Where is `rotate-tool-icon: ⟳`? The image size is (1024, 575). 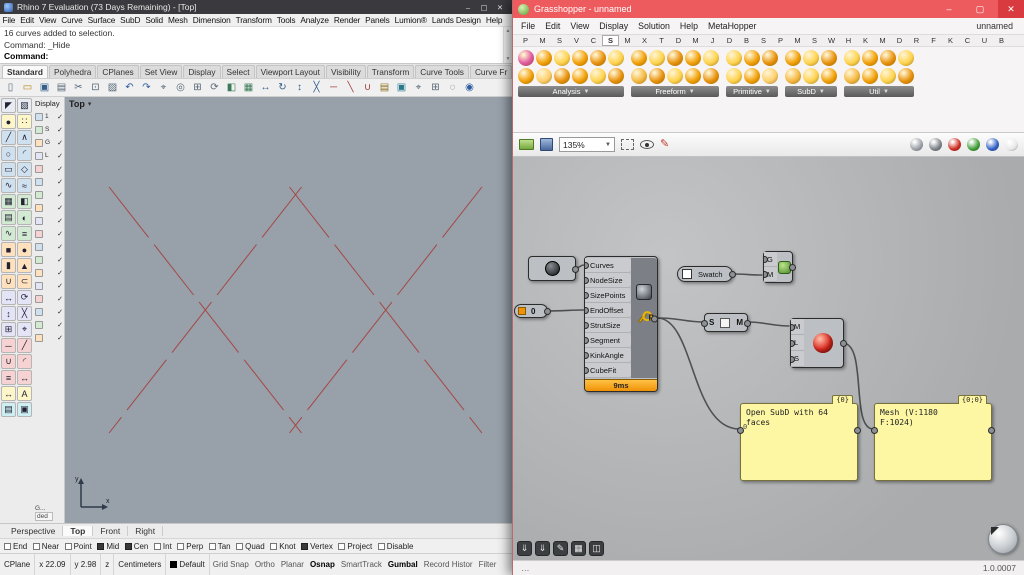
rotate-tool-icon: ⟳ is located at coordinates (24, 297).